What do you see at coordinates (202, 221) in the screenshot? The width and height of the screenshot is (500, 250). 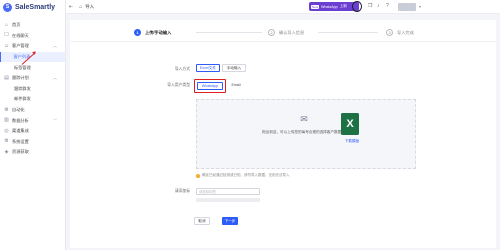 I see `cancel-button: 取消` at bounding box center [202, 221].